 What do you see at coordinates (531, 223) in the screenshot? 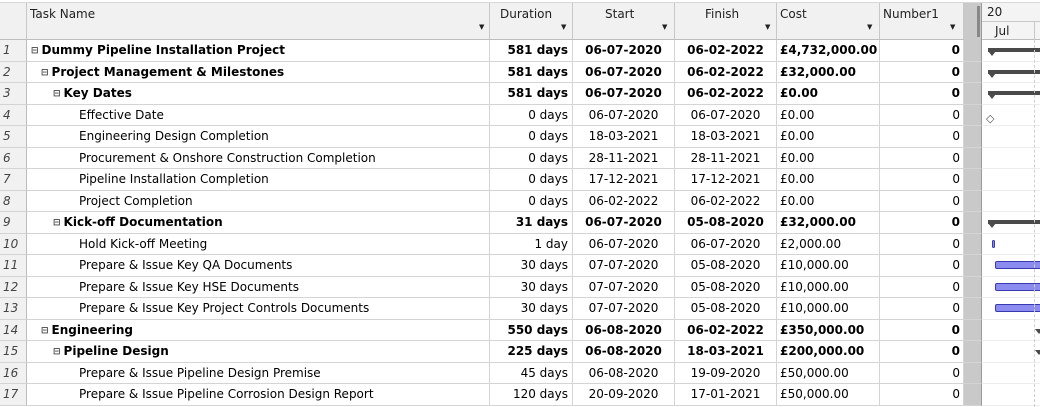
I see `duration-cell: 31 days` at bounding box center [531, 223].